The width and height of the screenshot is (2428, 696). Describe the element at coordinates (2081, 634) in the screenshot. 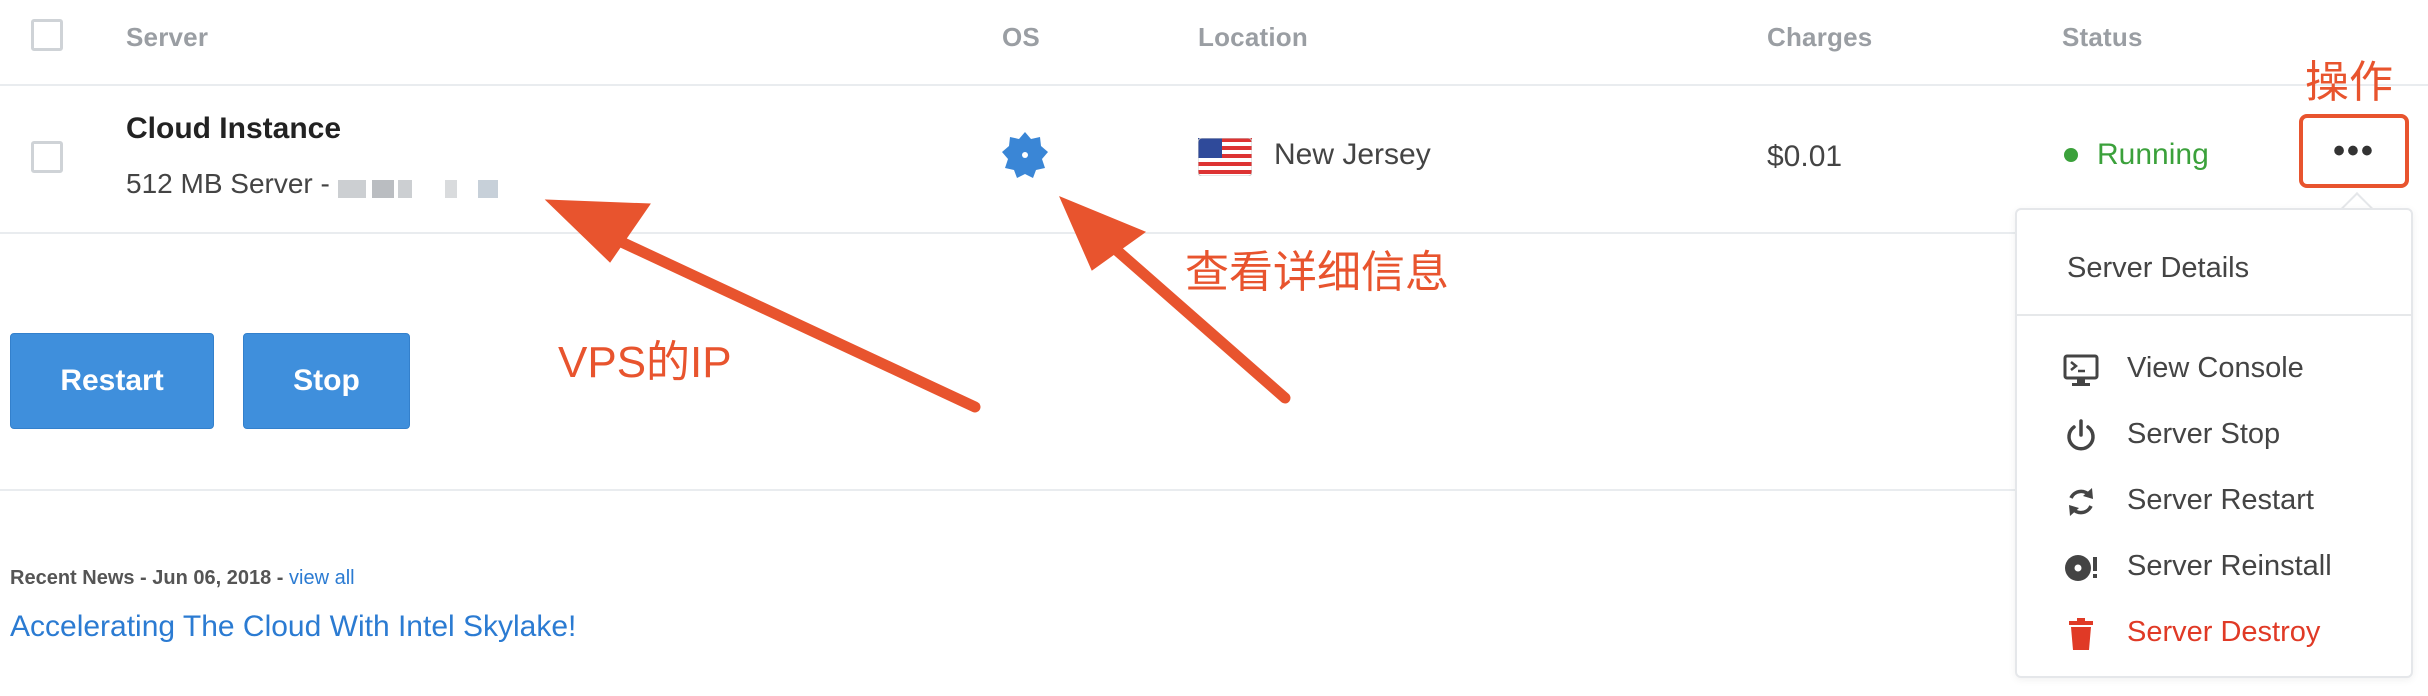

I see `trash-icon` at that location.